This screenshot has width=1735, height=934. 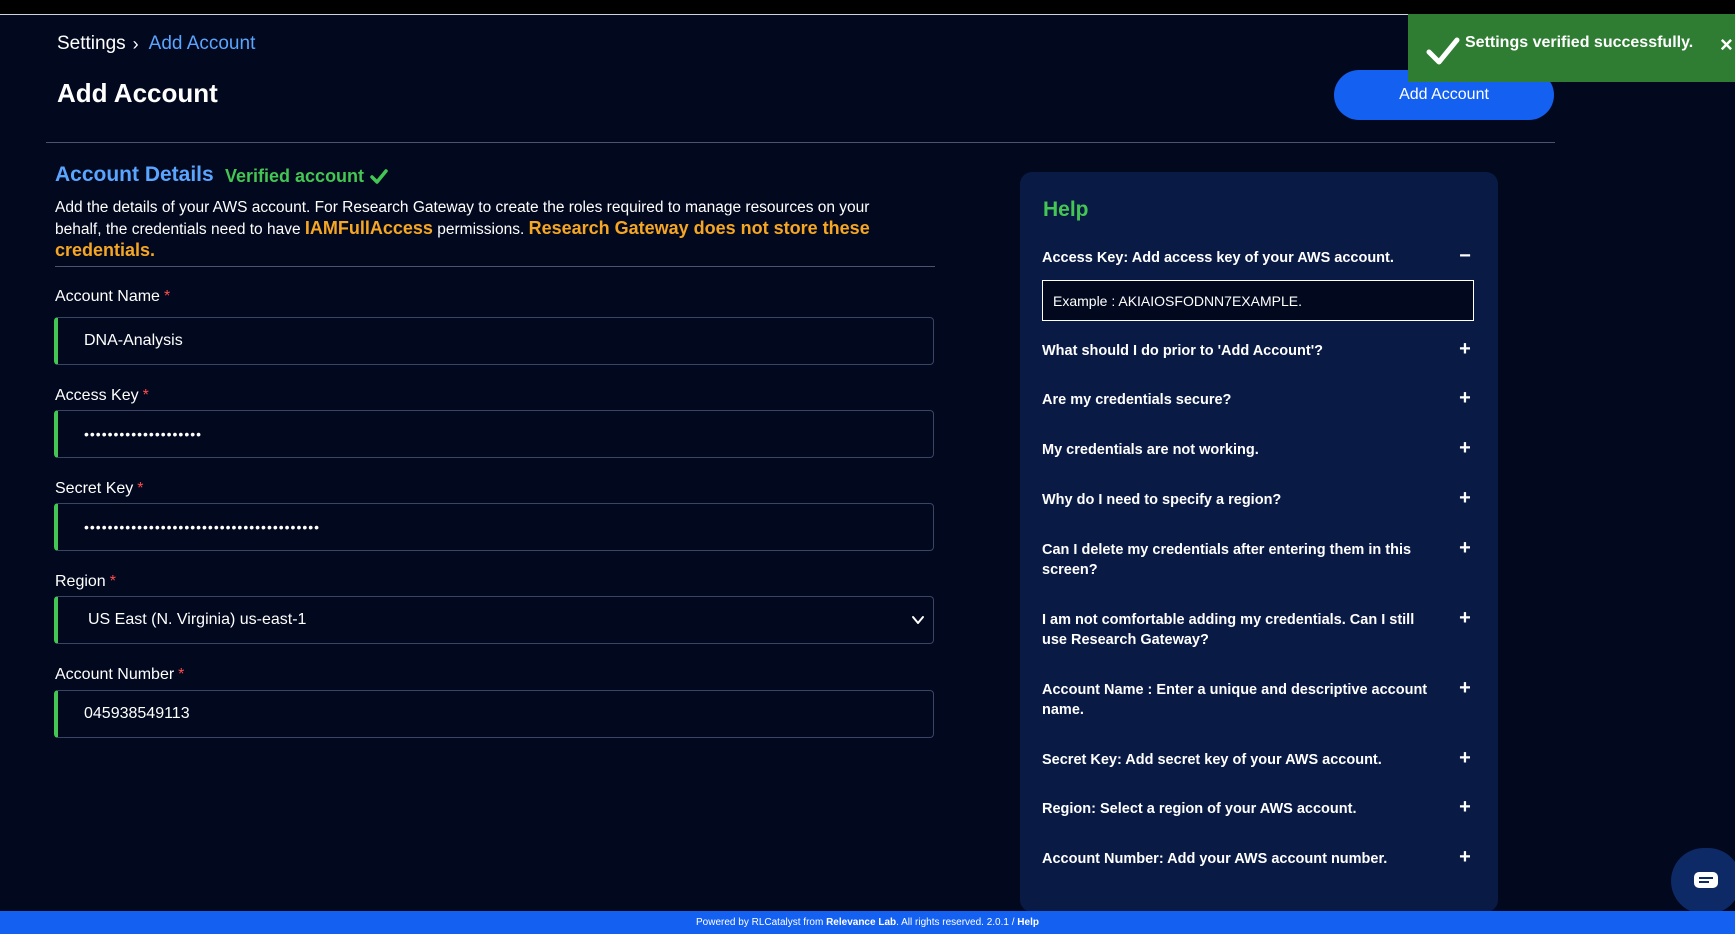 What do you see at coordinates (861, 922) in the screenshot?
I see `footer-company-link: Relevance Lab` at bounding box center [861, 922].